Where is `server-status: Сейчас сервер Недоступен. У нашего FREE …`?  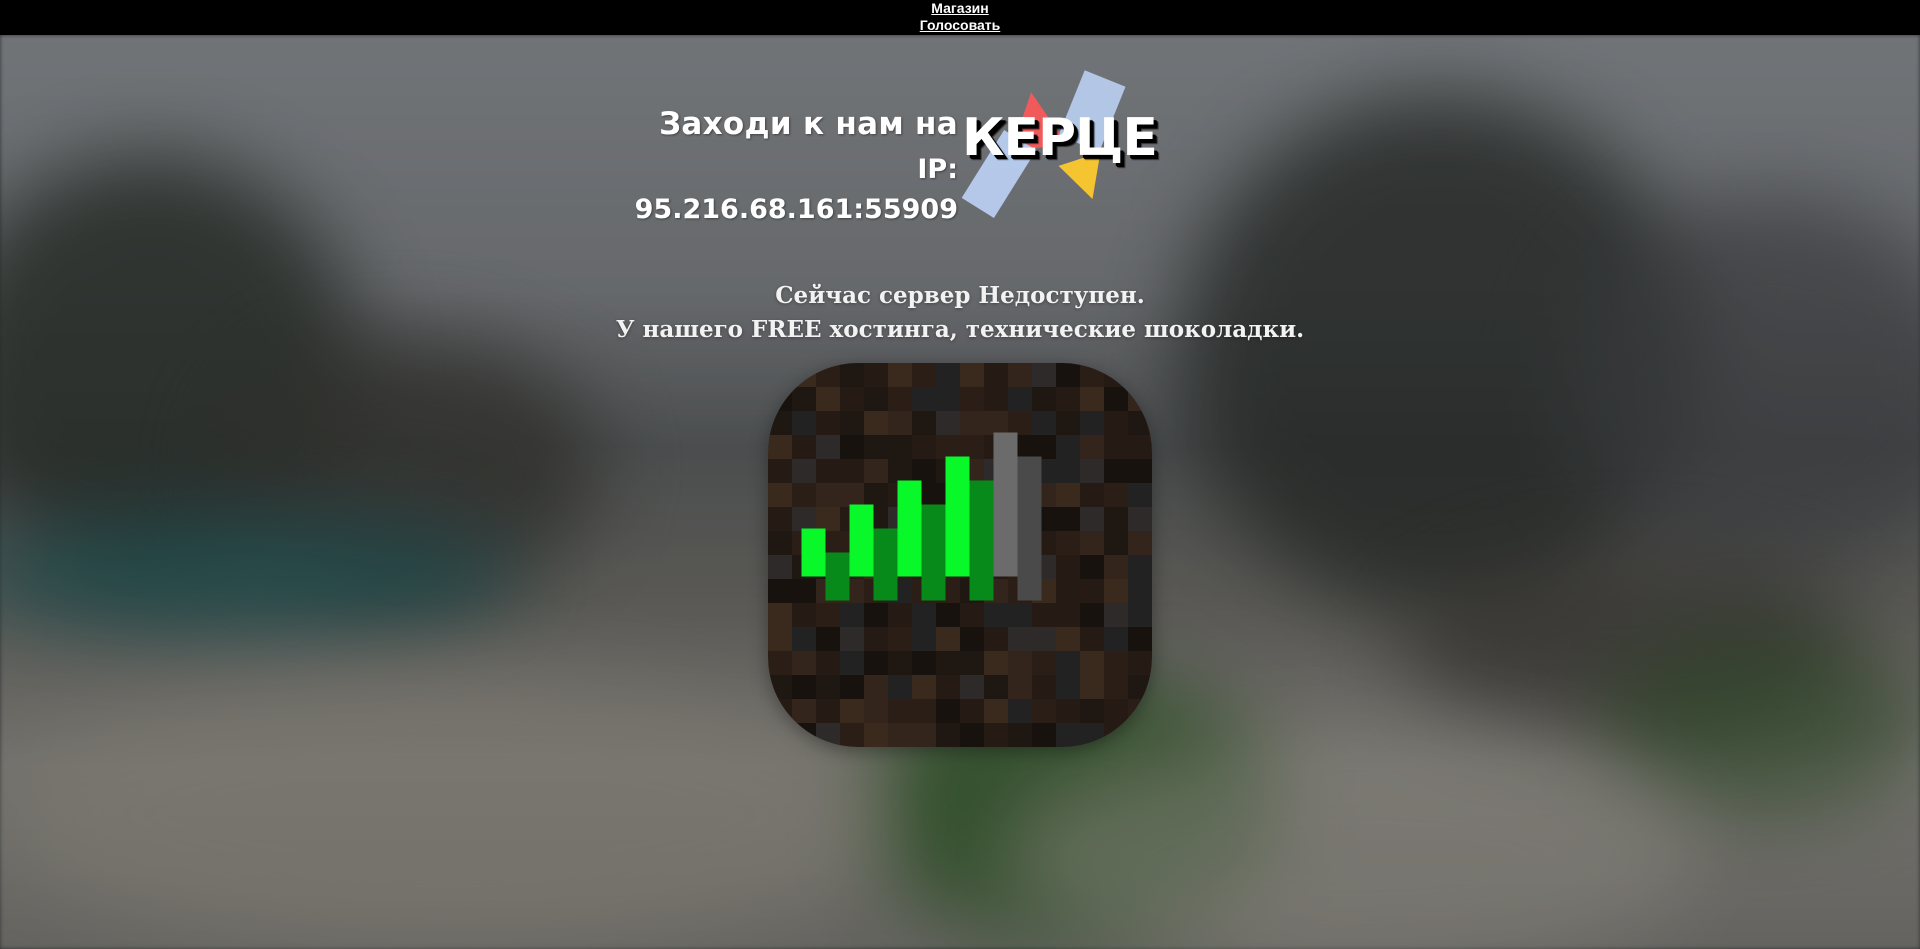
server-status: Сейчас сервер Недоступен. У нашего FREE … is located at coordinates (960, 313).